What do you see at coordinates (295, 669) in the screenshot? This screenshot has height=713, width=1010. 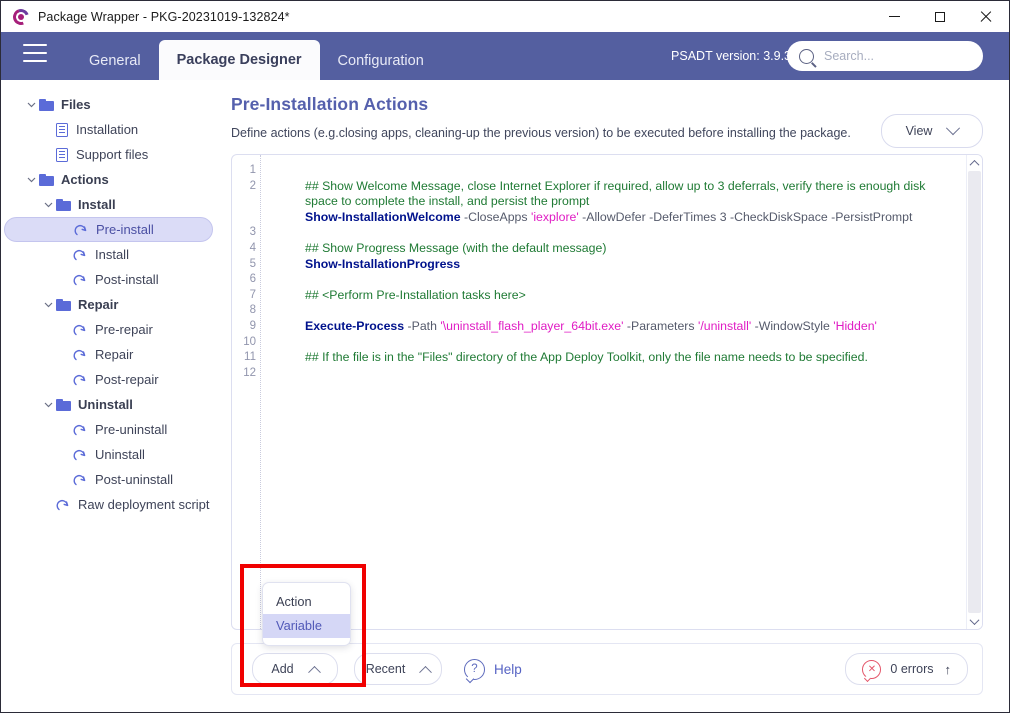 I see `add-button: Add` at bounding box center [295, 669].